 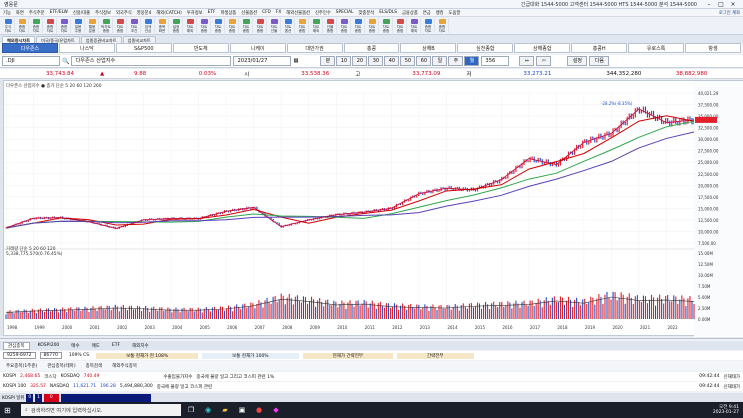 What do you see at coordinates (366, 13) in the screenshot?
I see `menu-item: 맞춤분석` at bounding box center [366, 13].